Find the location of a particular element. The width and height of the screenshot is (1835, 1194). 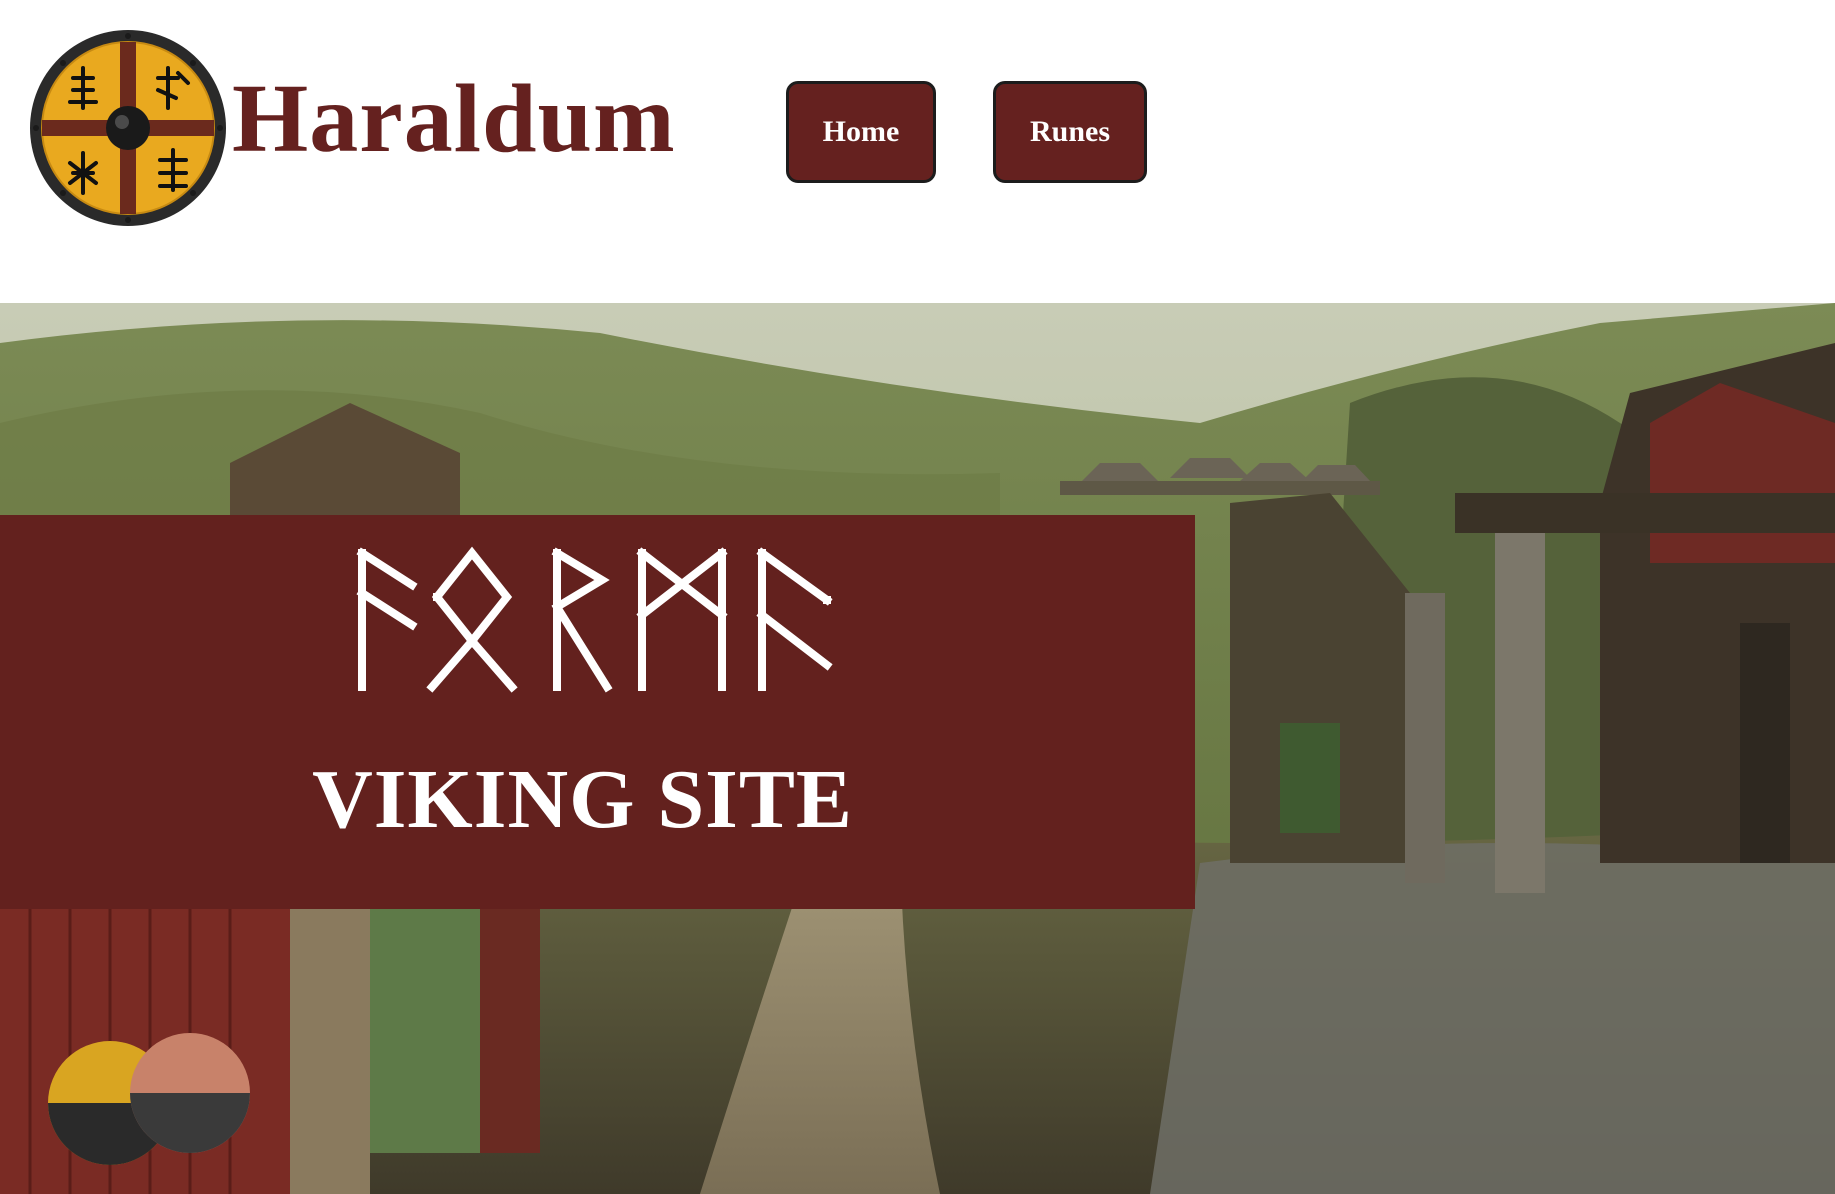

site-title: Haraldum is located at coordinates (454, 119).